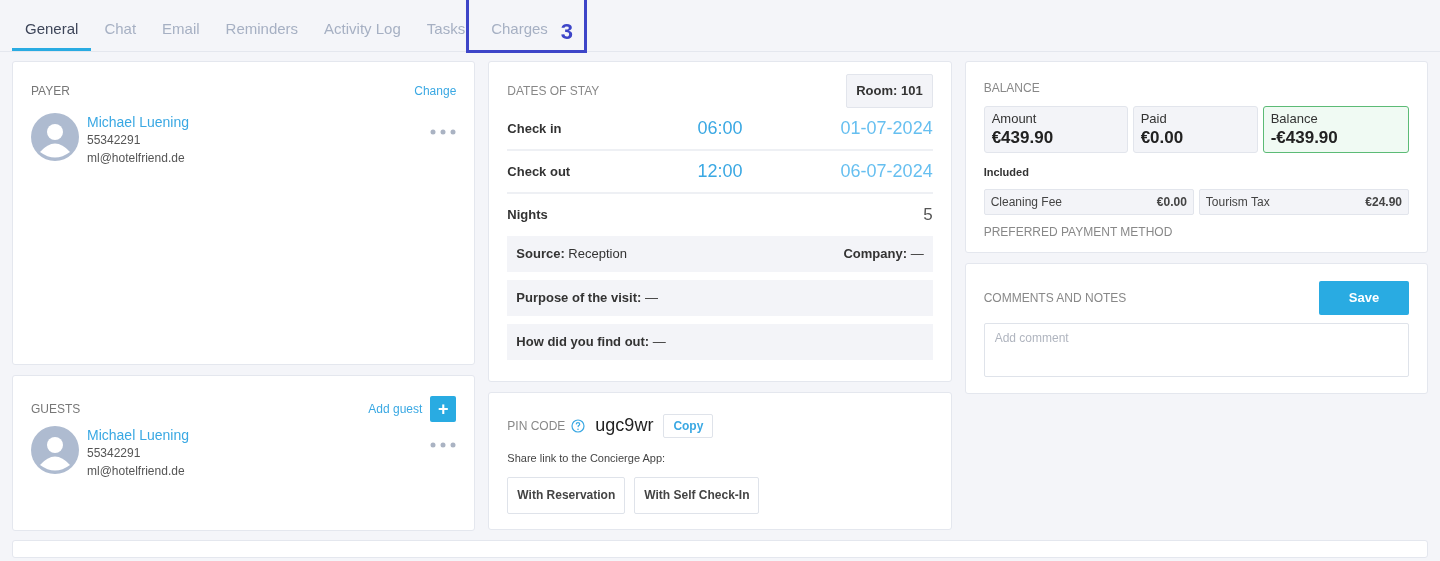 The image size is (1440, 561). I want to click on date-value: 06-07-2024, so click(886, 171).